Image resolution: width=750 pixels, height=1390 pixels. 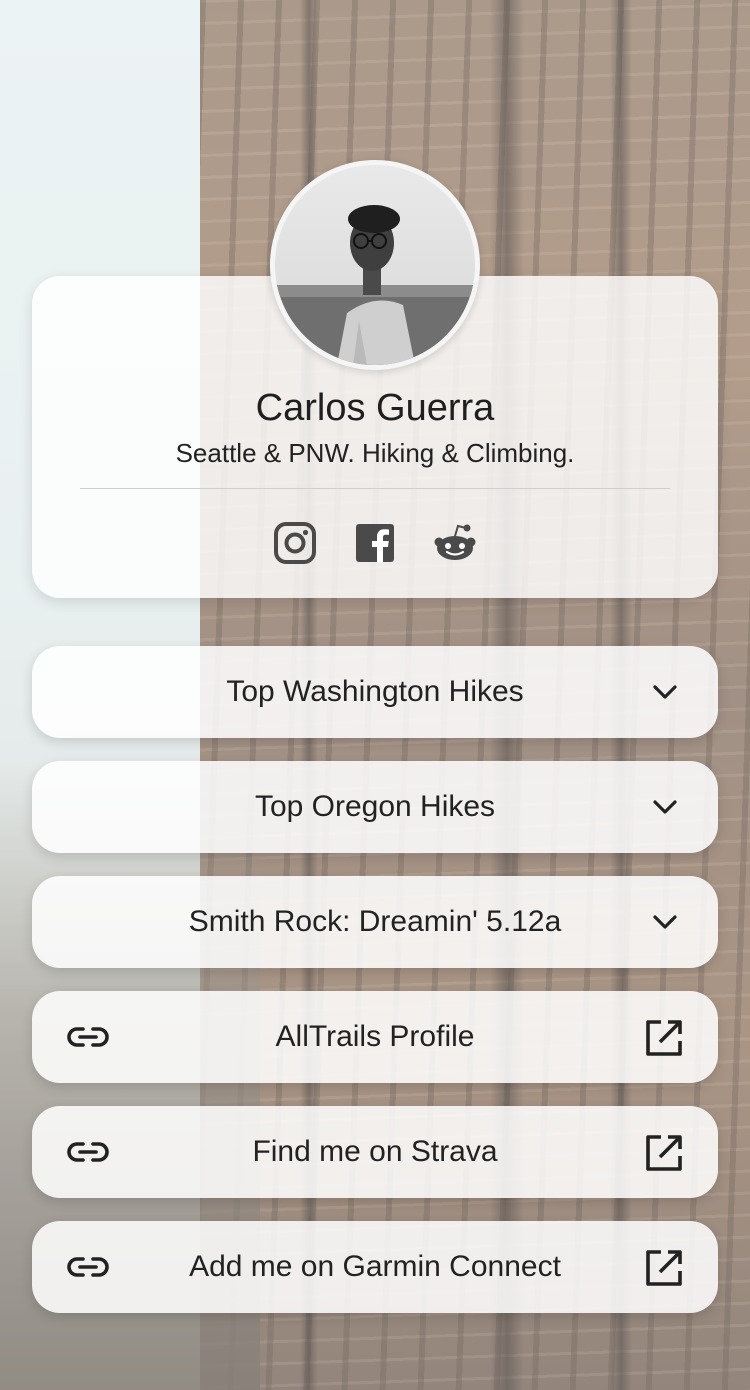 I want to click on link-label: AllTrails Profile, so click(x=375, y=1036).